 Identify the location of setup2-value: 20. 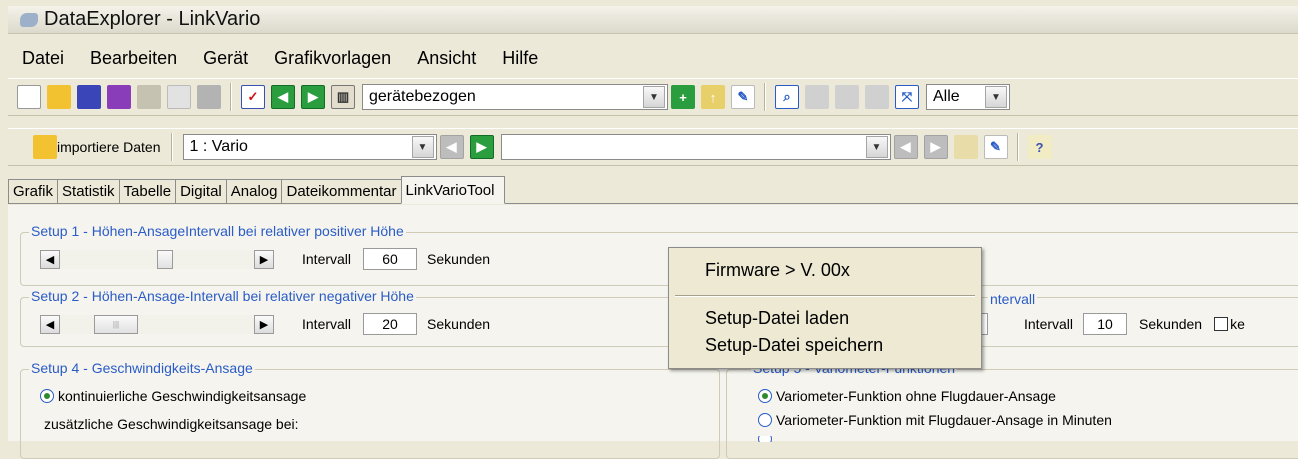
(390, 324).